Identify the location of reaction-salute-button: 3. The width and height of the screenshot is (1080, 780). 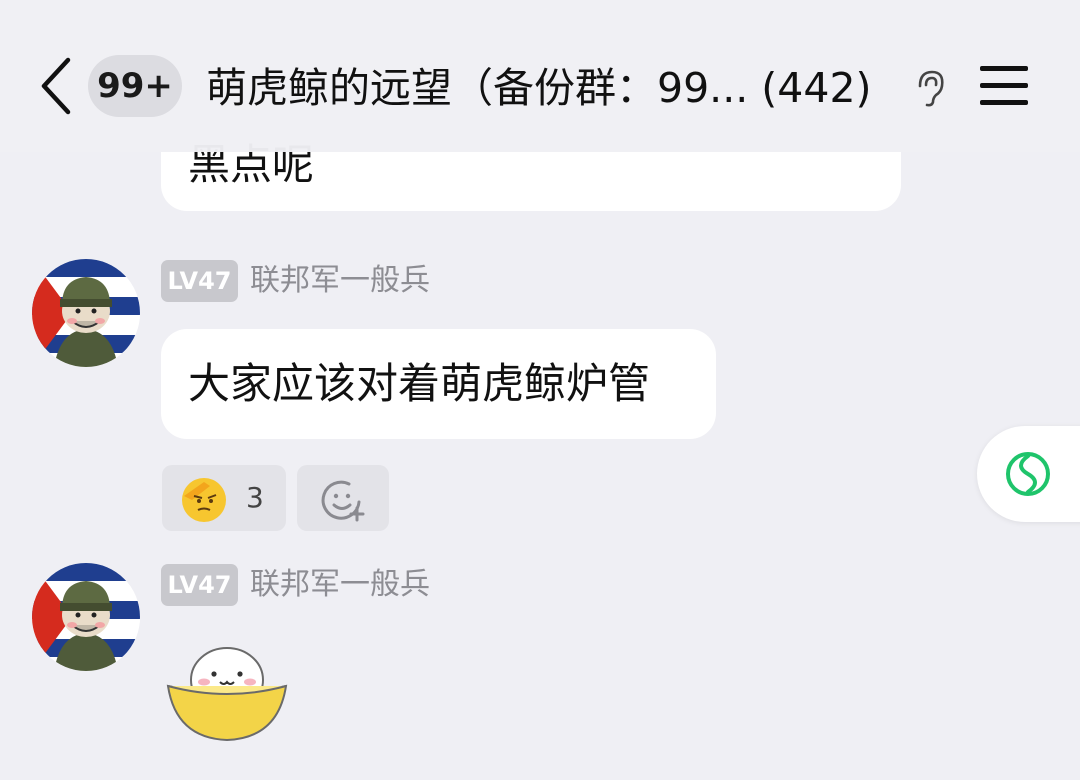
(224, 498).